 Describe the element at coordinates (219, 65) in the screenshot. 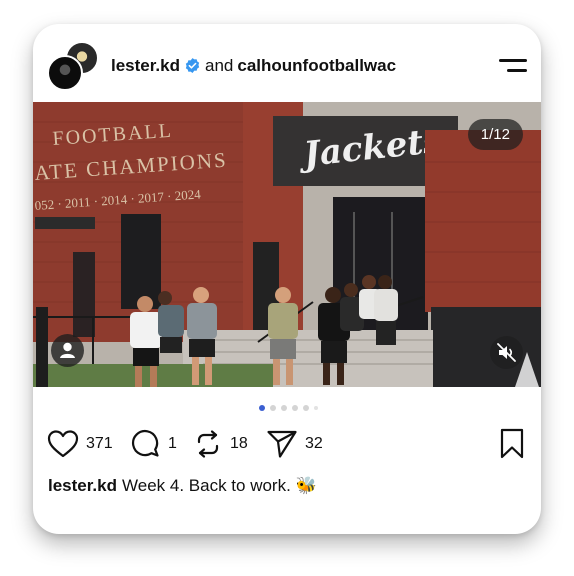

I see `and-text: and` at that location.